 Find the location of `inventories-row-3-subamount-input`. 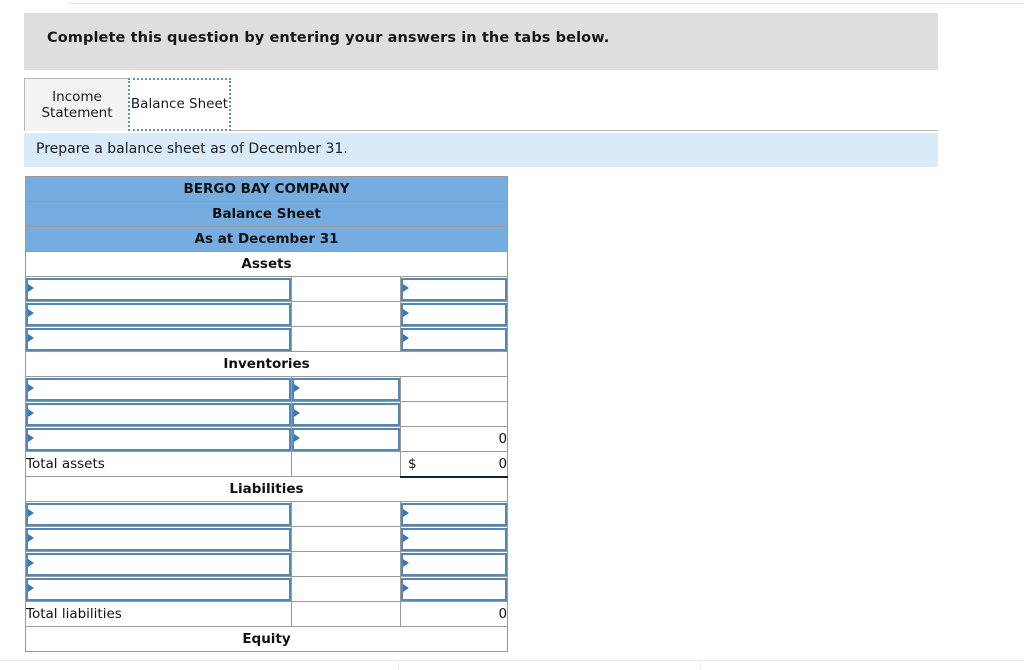

inventories-row-3-subamount-input is located at coordinates (346, 439).